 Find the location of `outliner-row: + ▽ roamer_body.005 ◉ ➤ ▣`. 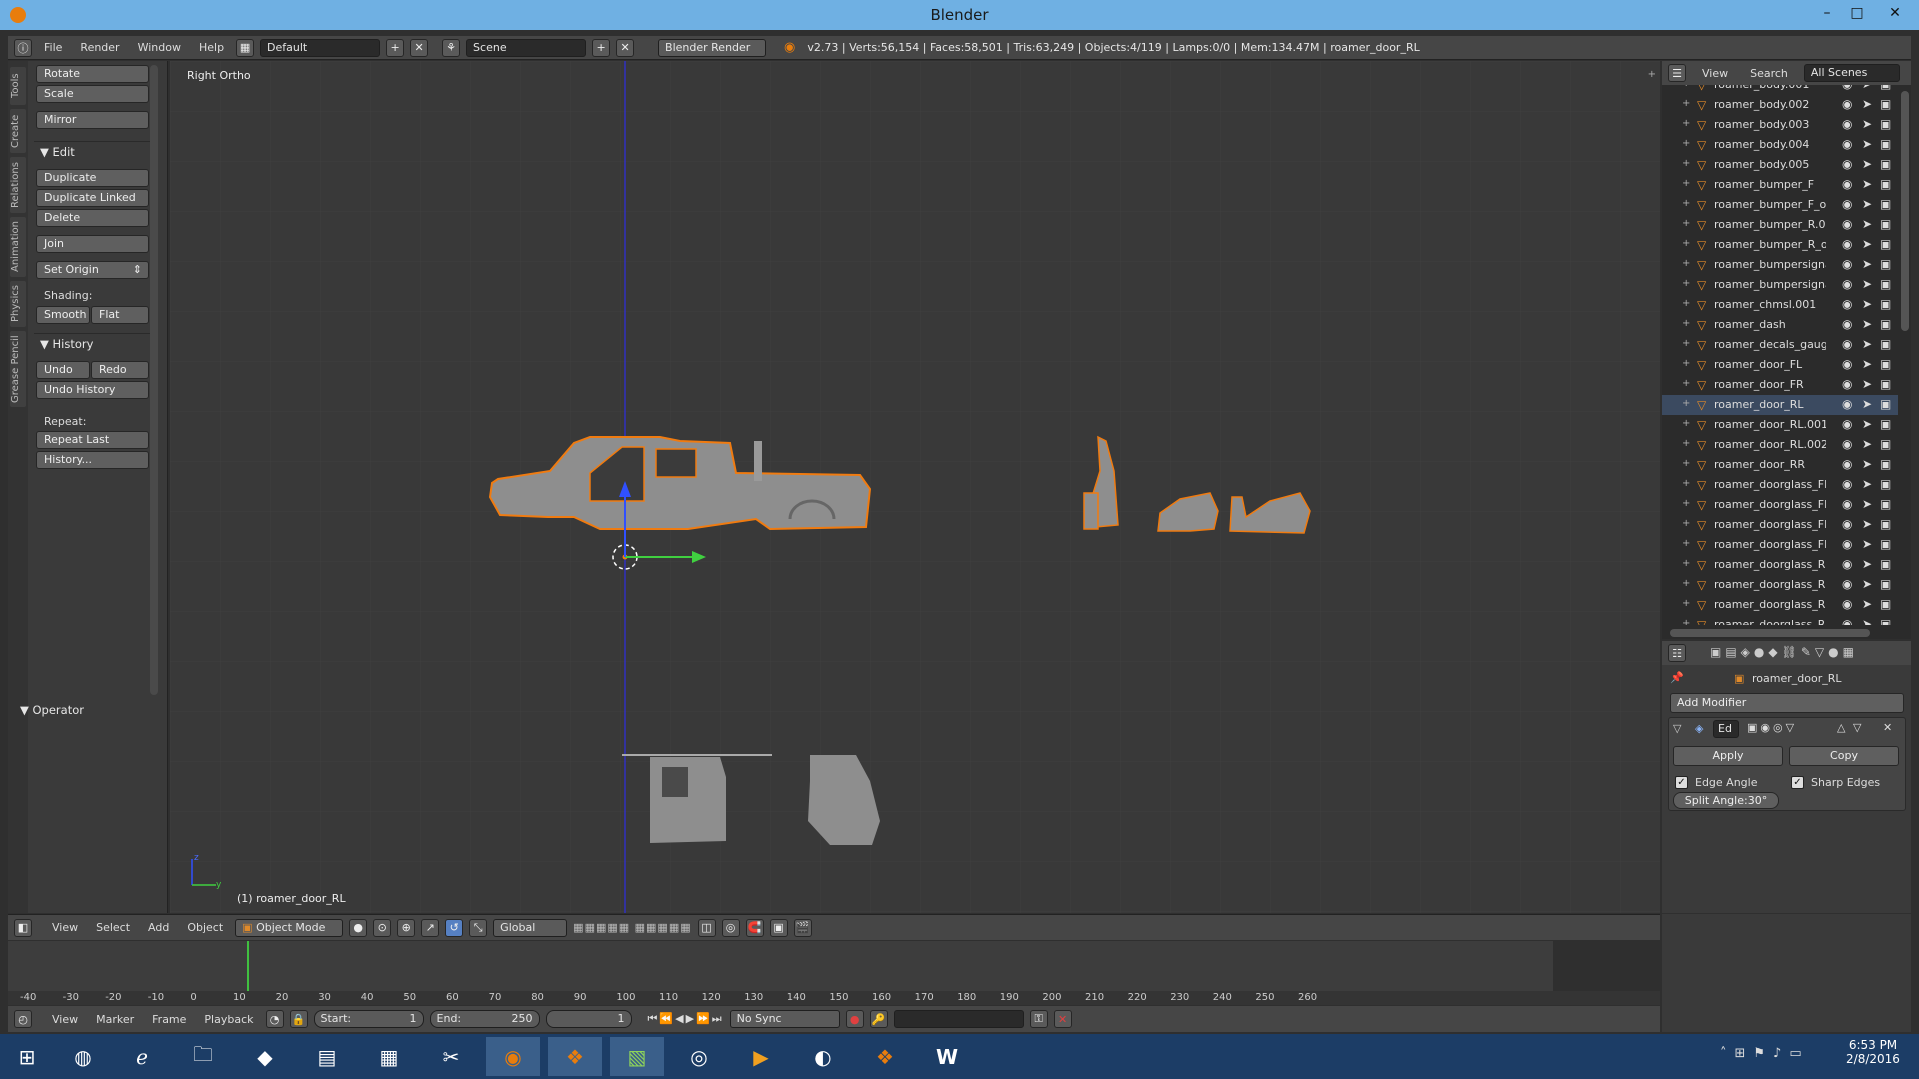

outliner-row: + ▽ roamer_body.005 ◉ ➤ ▣ is located at coordinates (1780, 165).